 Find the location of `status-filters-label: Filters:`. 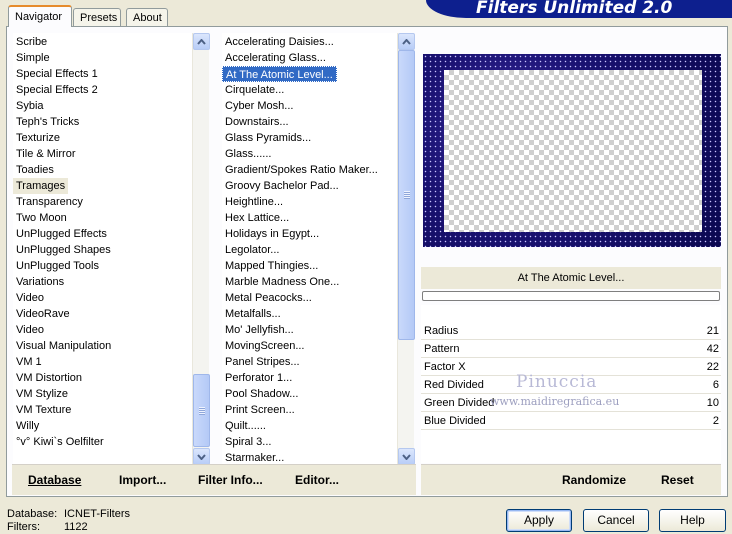

status-filters-label: Filters: is located at coordinates (23, 527).